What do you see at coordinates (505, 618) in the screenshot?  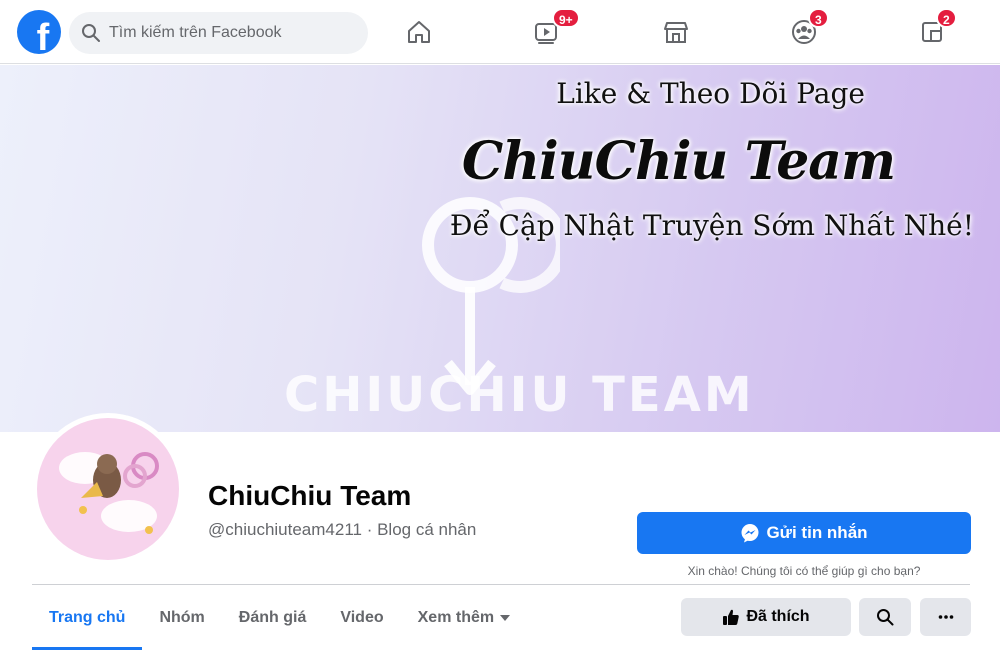 I see `chevron-down-icon` at bounding box center [505, 618].